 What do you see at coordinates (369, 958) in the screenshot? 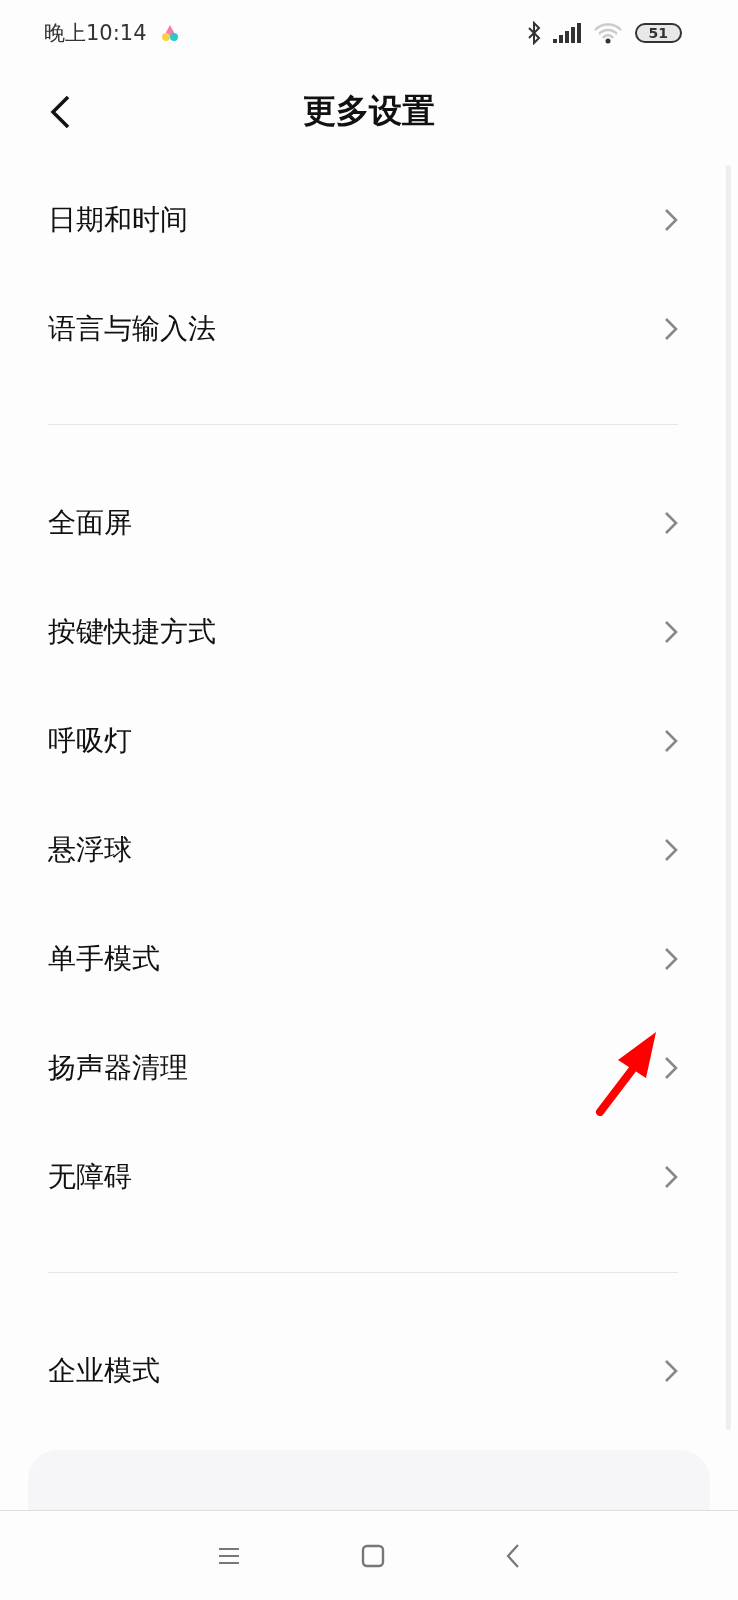
I see `settings-item: 单手模式` at bounding box center [369, 958].